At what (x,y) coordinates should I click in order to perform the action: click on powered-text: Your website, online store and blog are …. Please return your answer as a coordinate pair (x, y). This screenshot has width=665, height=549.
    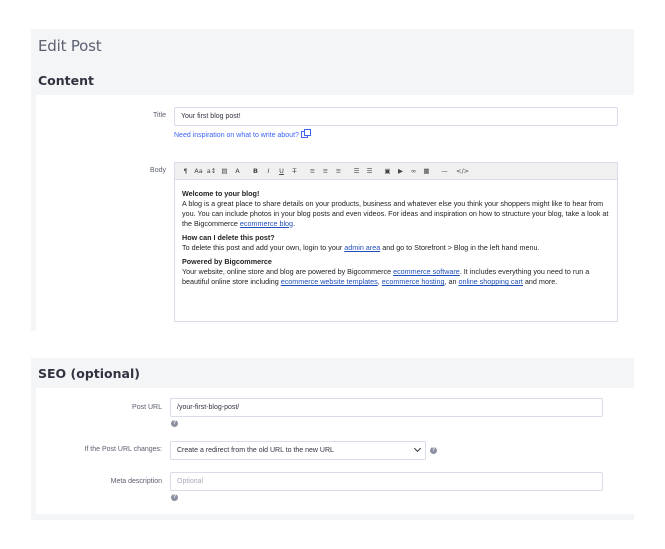
    Looking at the image, I should click on (288, 272).